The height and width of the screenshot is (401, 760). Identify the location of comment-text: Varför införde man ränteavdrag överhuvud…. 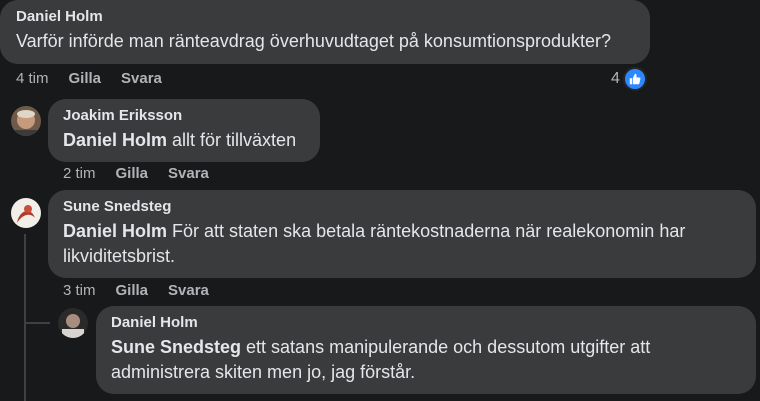
(314, 41).